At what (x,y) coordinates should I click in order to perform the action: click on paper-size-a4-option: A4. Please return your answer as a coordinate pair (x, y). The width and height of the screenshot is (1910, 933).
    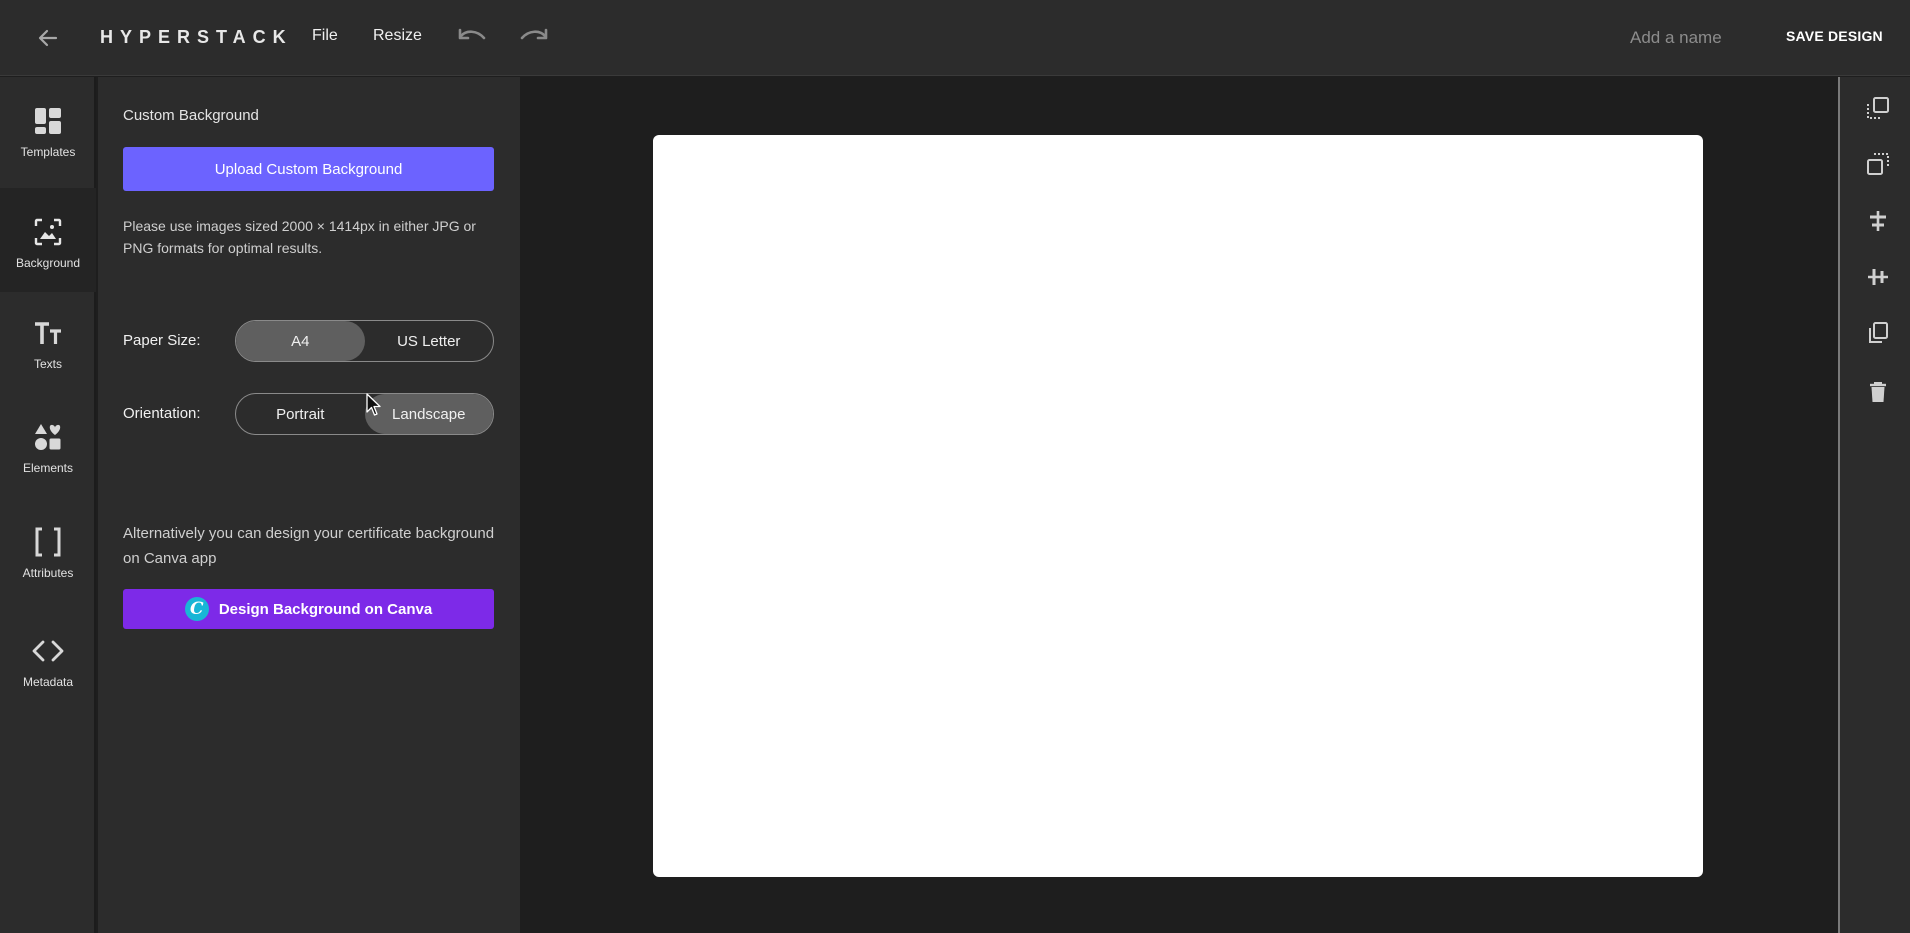
    Looking at the image, I should click on (300, 341).